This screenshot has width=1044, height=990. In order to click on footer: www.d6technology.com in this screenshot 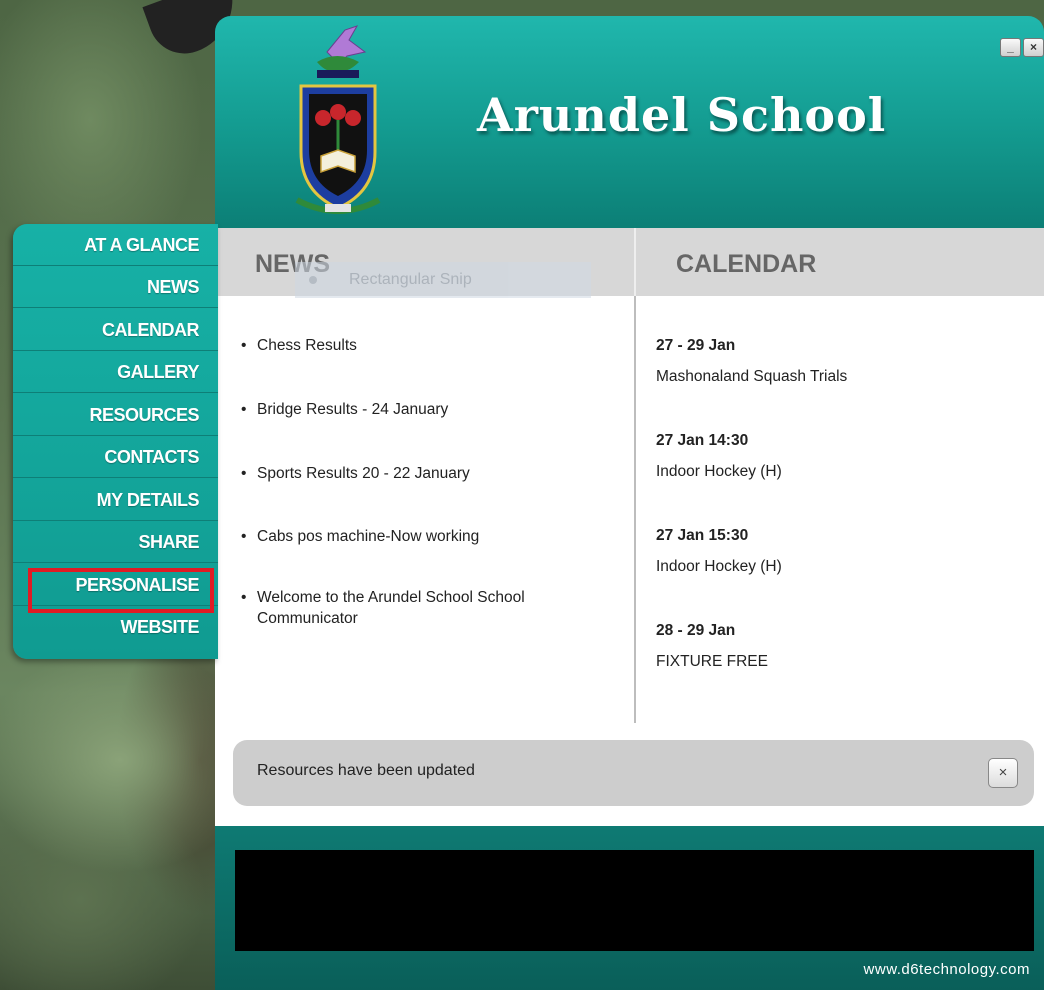, I will do `click(629, 908)`.